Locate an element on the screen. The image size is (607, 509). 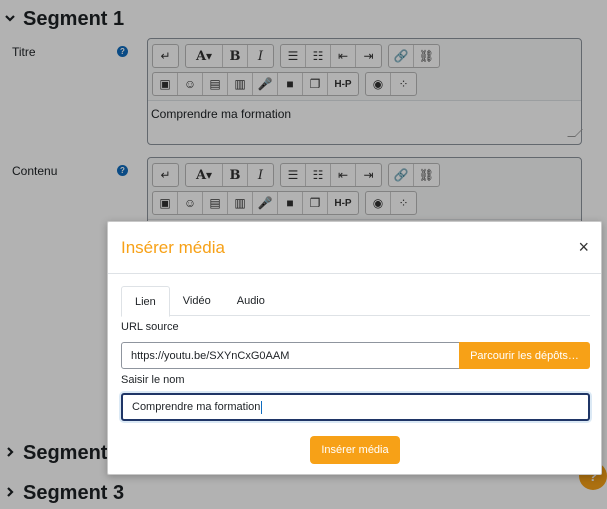
name-input: Comprendre ma formation is located at coordinates (355, 407).